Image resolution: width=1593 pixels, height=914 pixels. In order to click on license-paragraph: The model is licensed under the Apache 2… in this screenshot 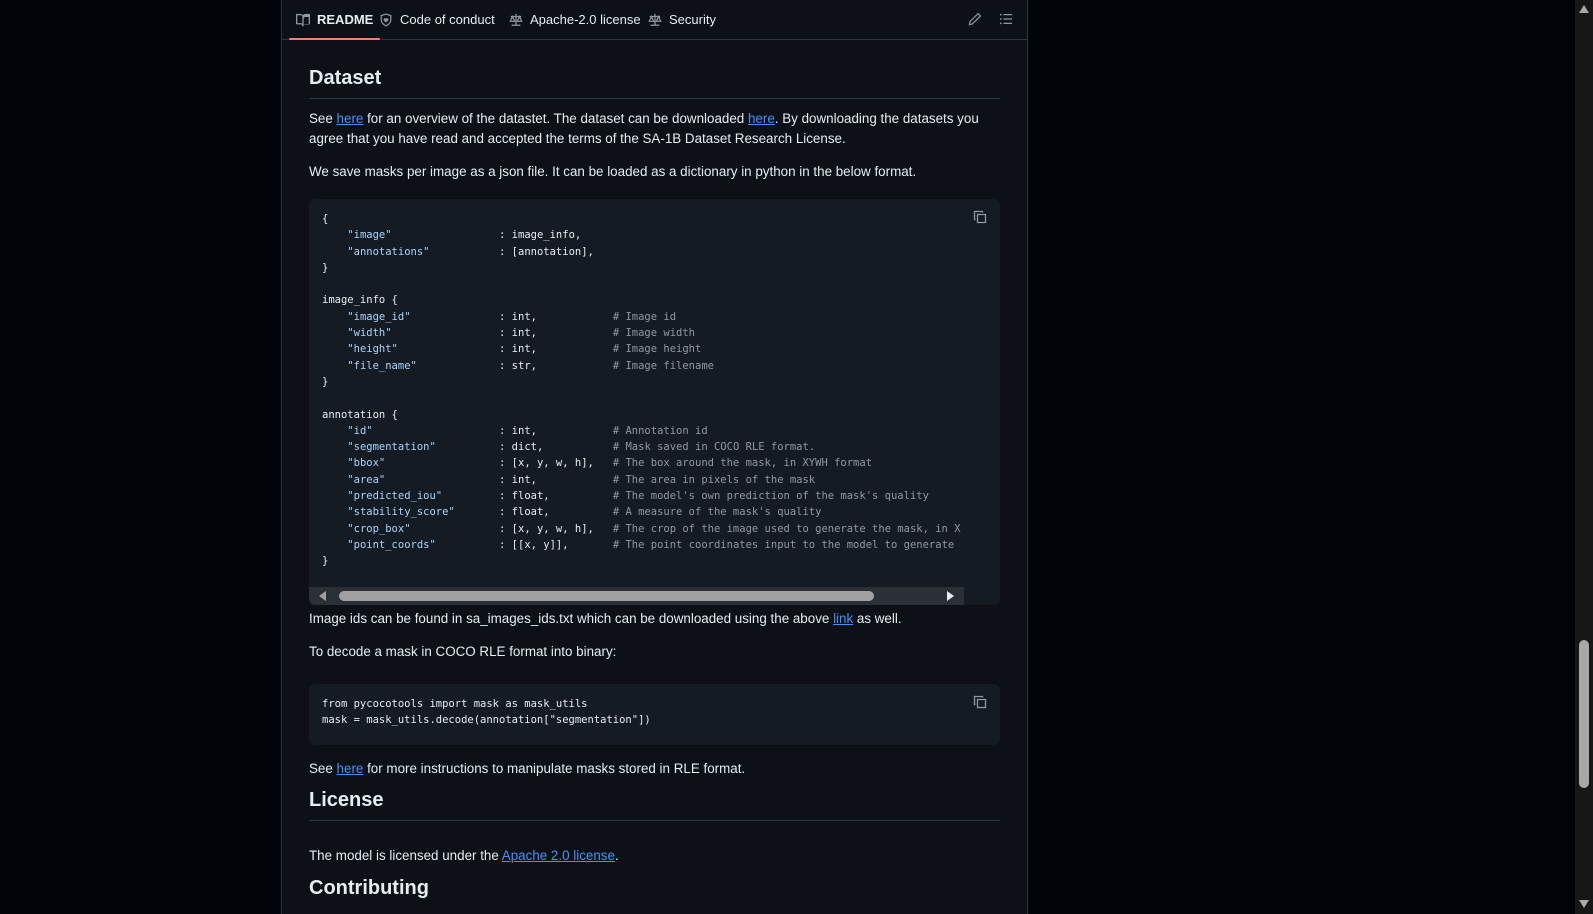, I will do `click(654, 856)`.